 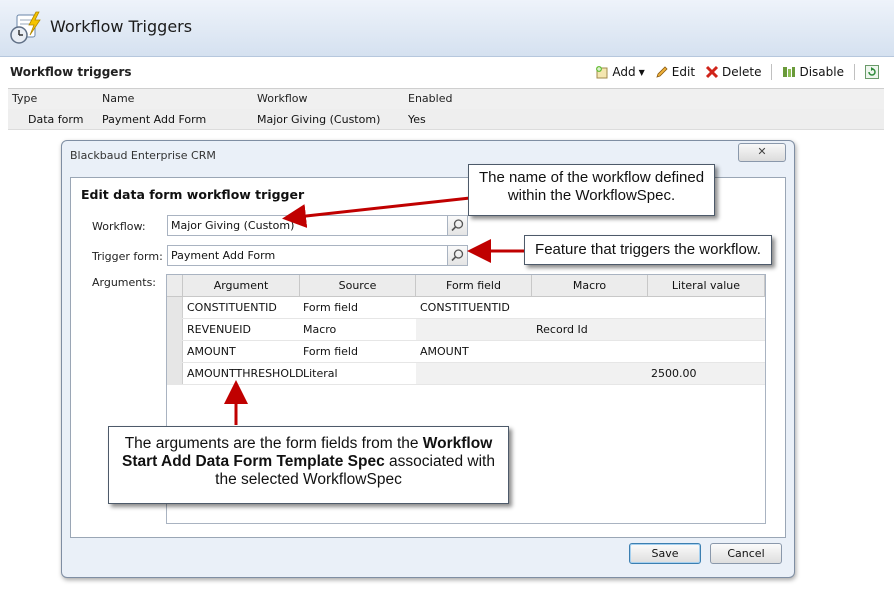 What do you see at coordinates (374, 310) in the screenshot?
I see `annotation-arrows` at bounding box center [374, 310].